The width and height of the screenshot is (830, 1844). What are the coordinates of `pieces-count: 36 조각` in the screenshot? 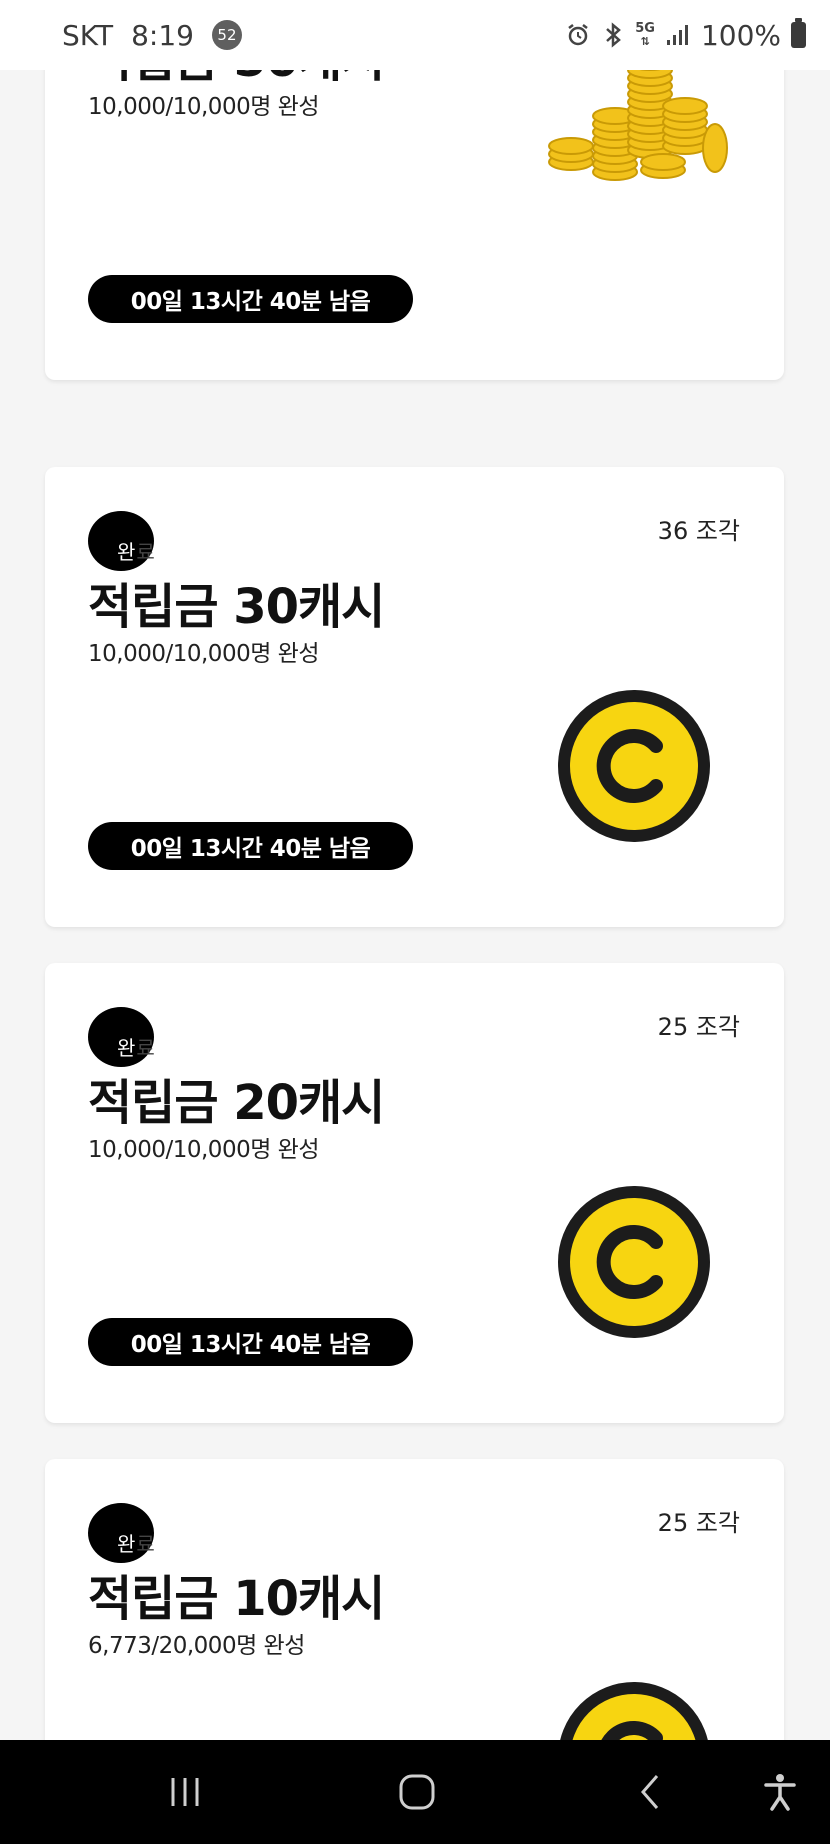 It's located at (698, 531).